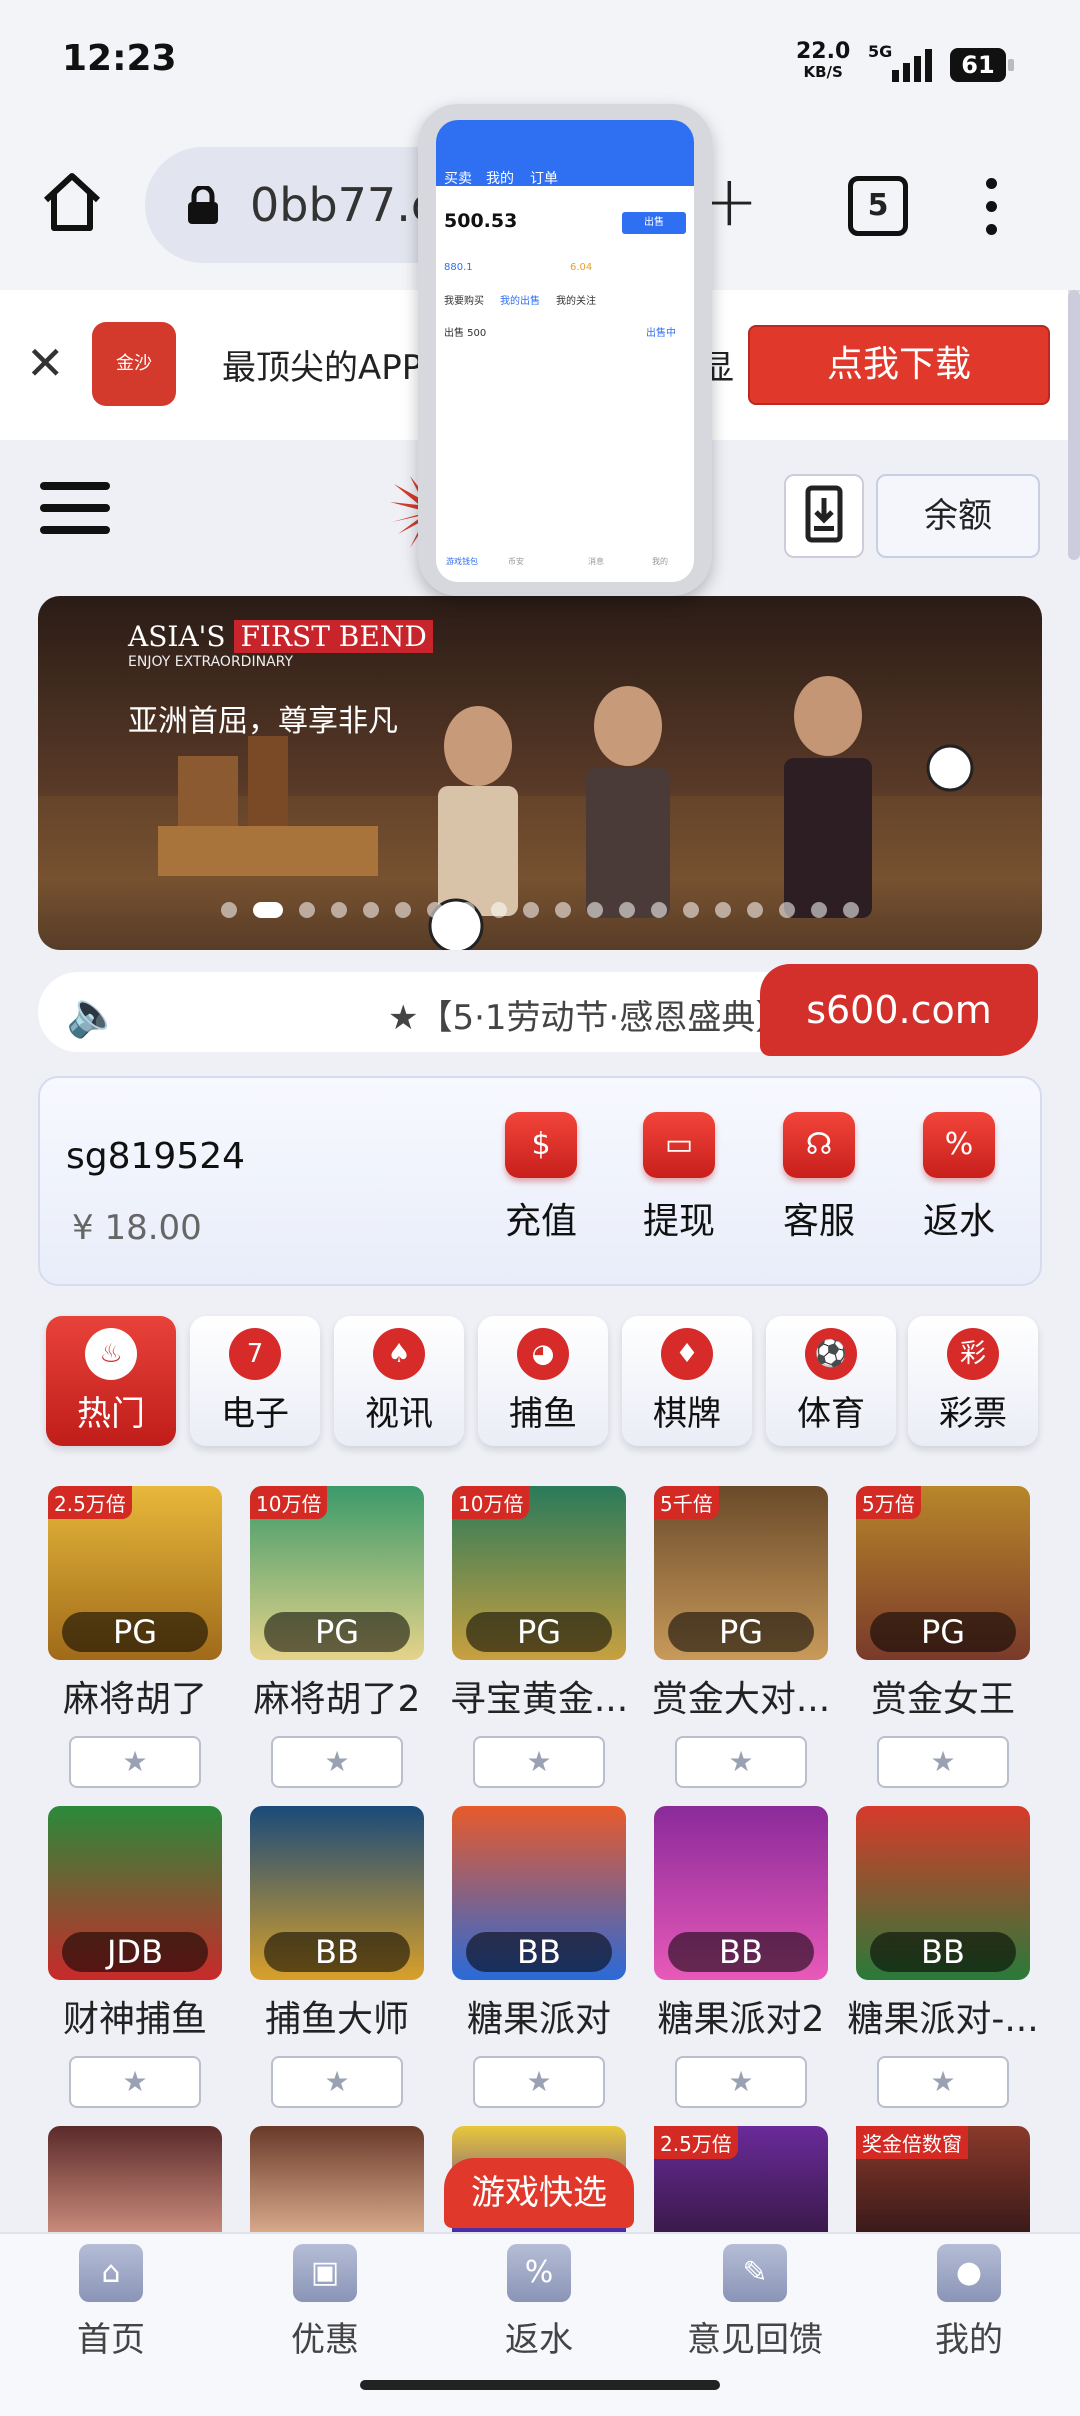  I want to click on ball-icon: ⚽, so click(831, 1354).